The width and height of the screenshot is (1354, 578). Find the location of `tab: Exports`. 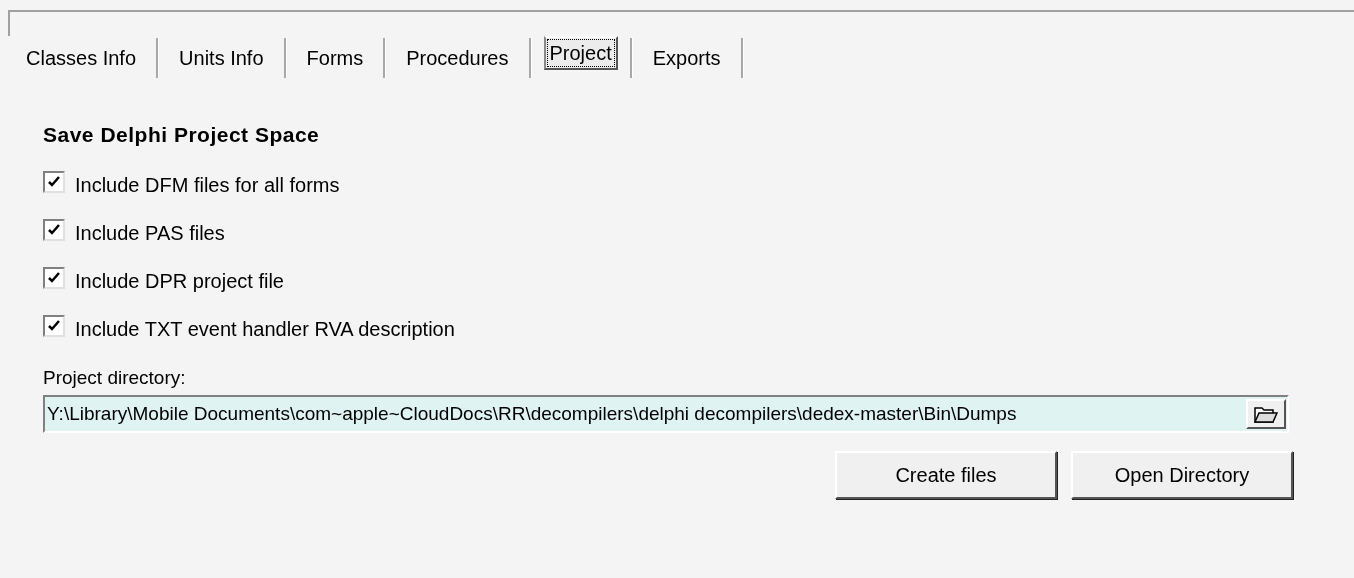

tab: Exports is located at coordinates (686, 58).